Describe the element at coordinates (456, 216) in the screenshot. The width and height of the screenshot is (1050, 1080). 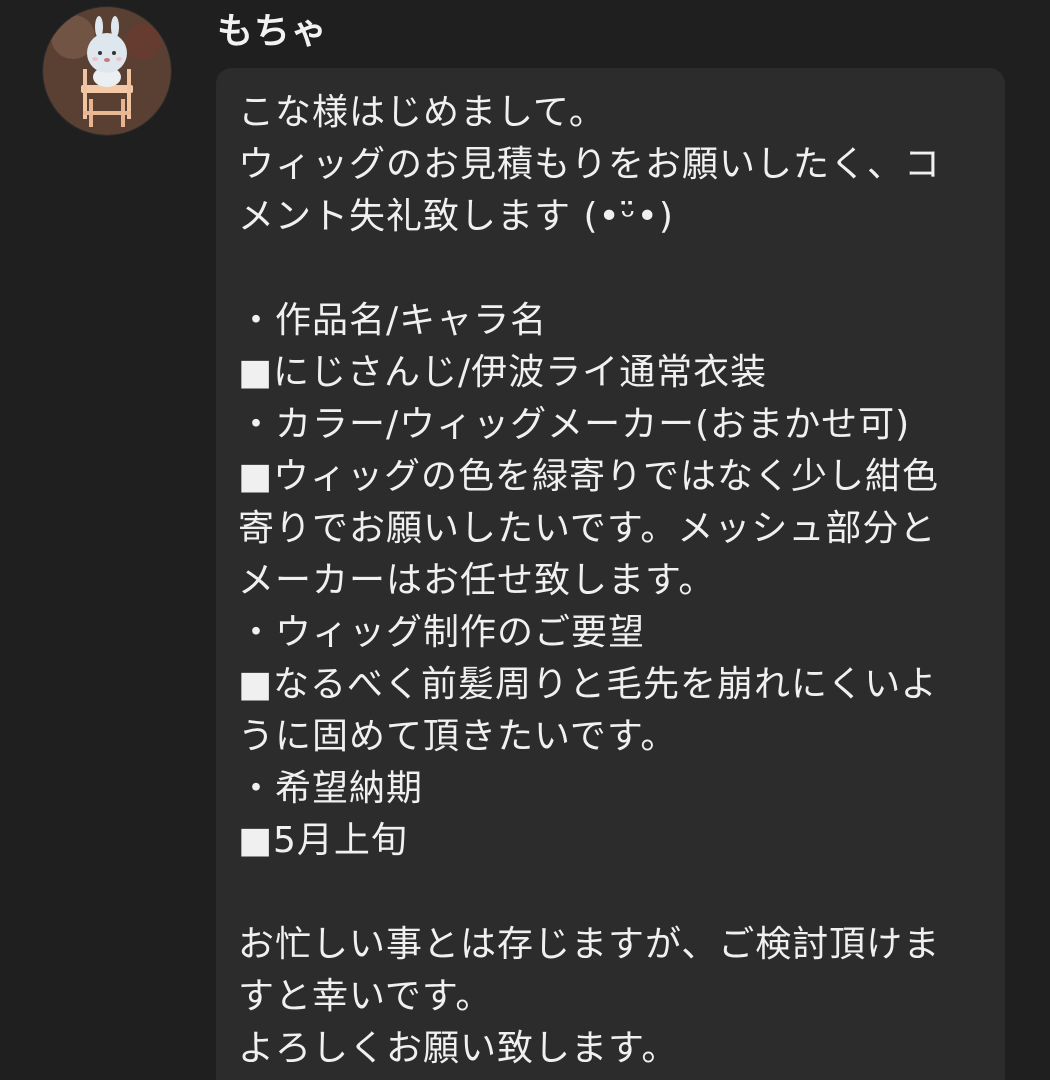
I see `message-line: メント失礼致します (•ᵕ̈•)` at that location.